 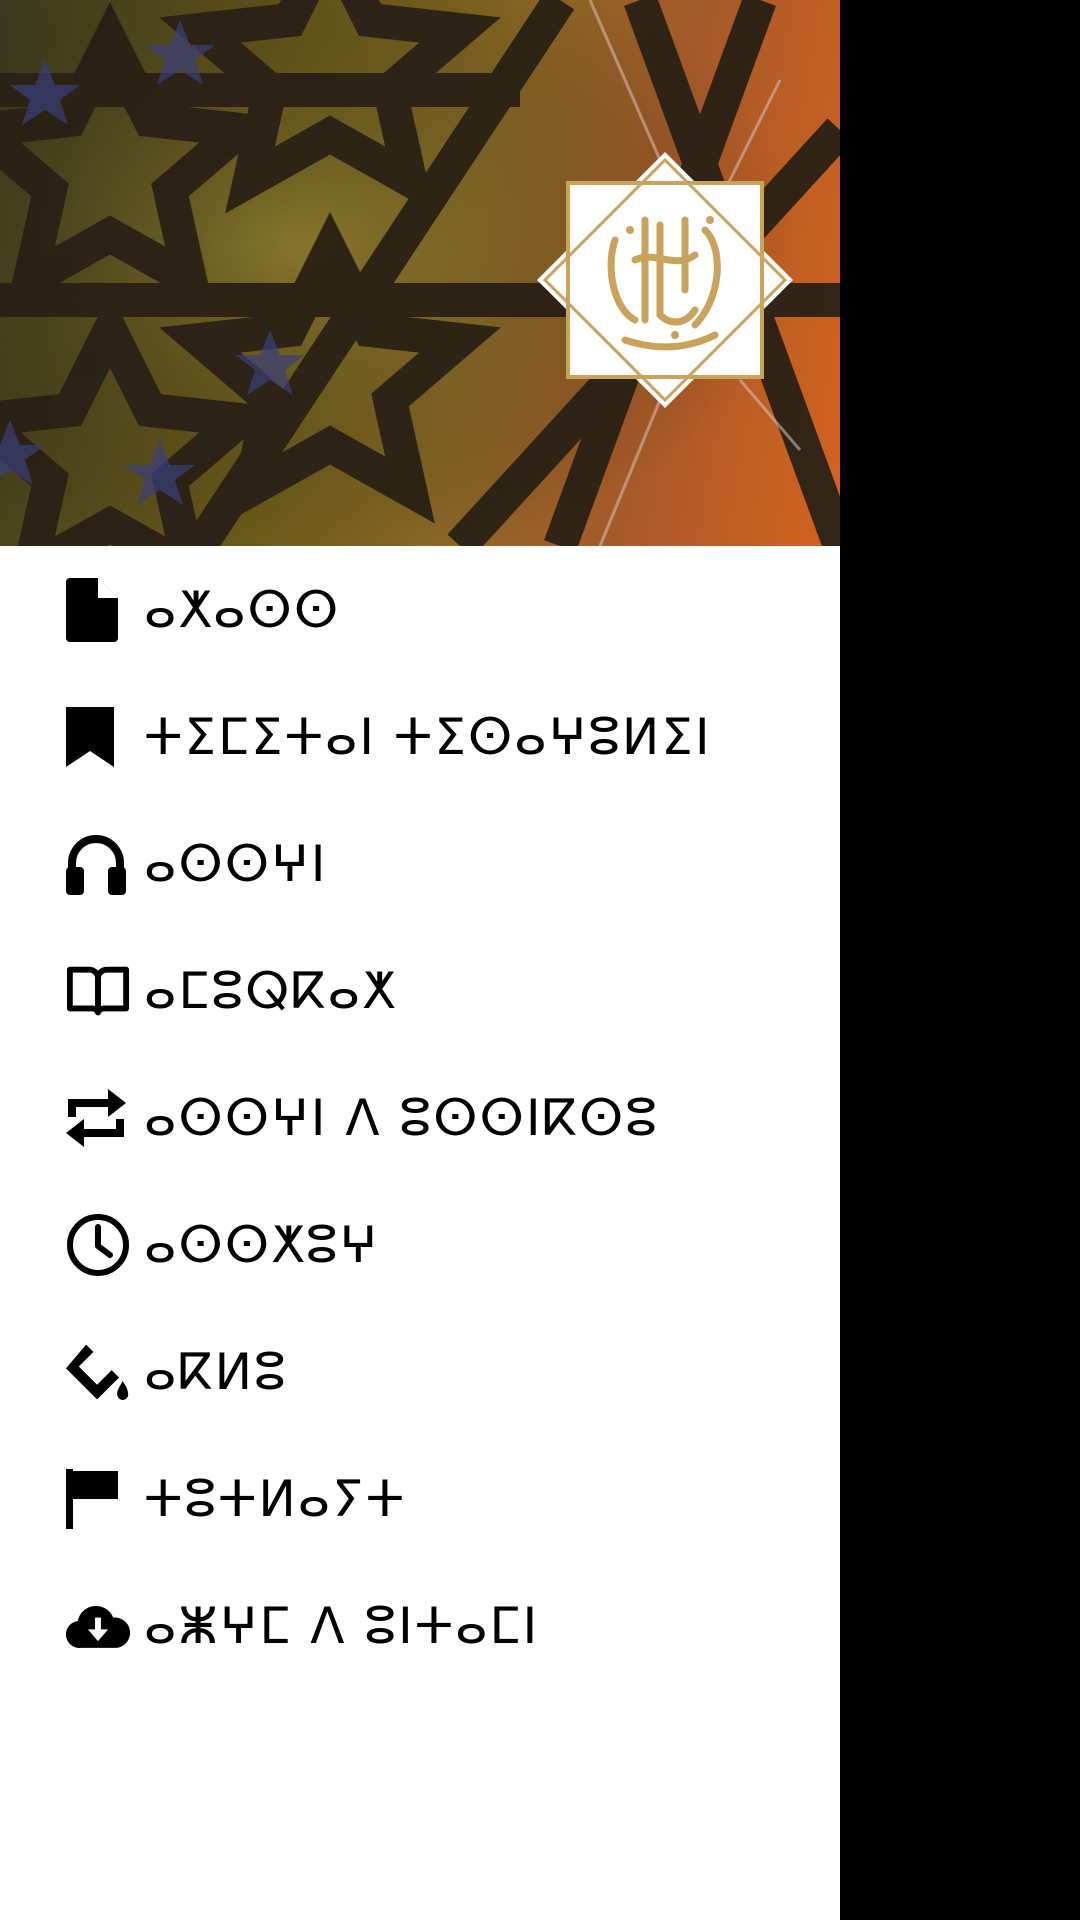 What do you see at coordinates (98, 864) in the screenshot?
I see `headphones-icon` at bounding box center [98, 864].